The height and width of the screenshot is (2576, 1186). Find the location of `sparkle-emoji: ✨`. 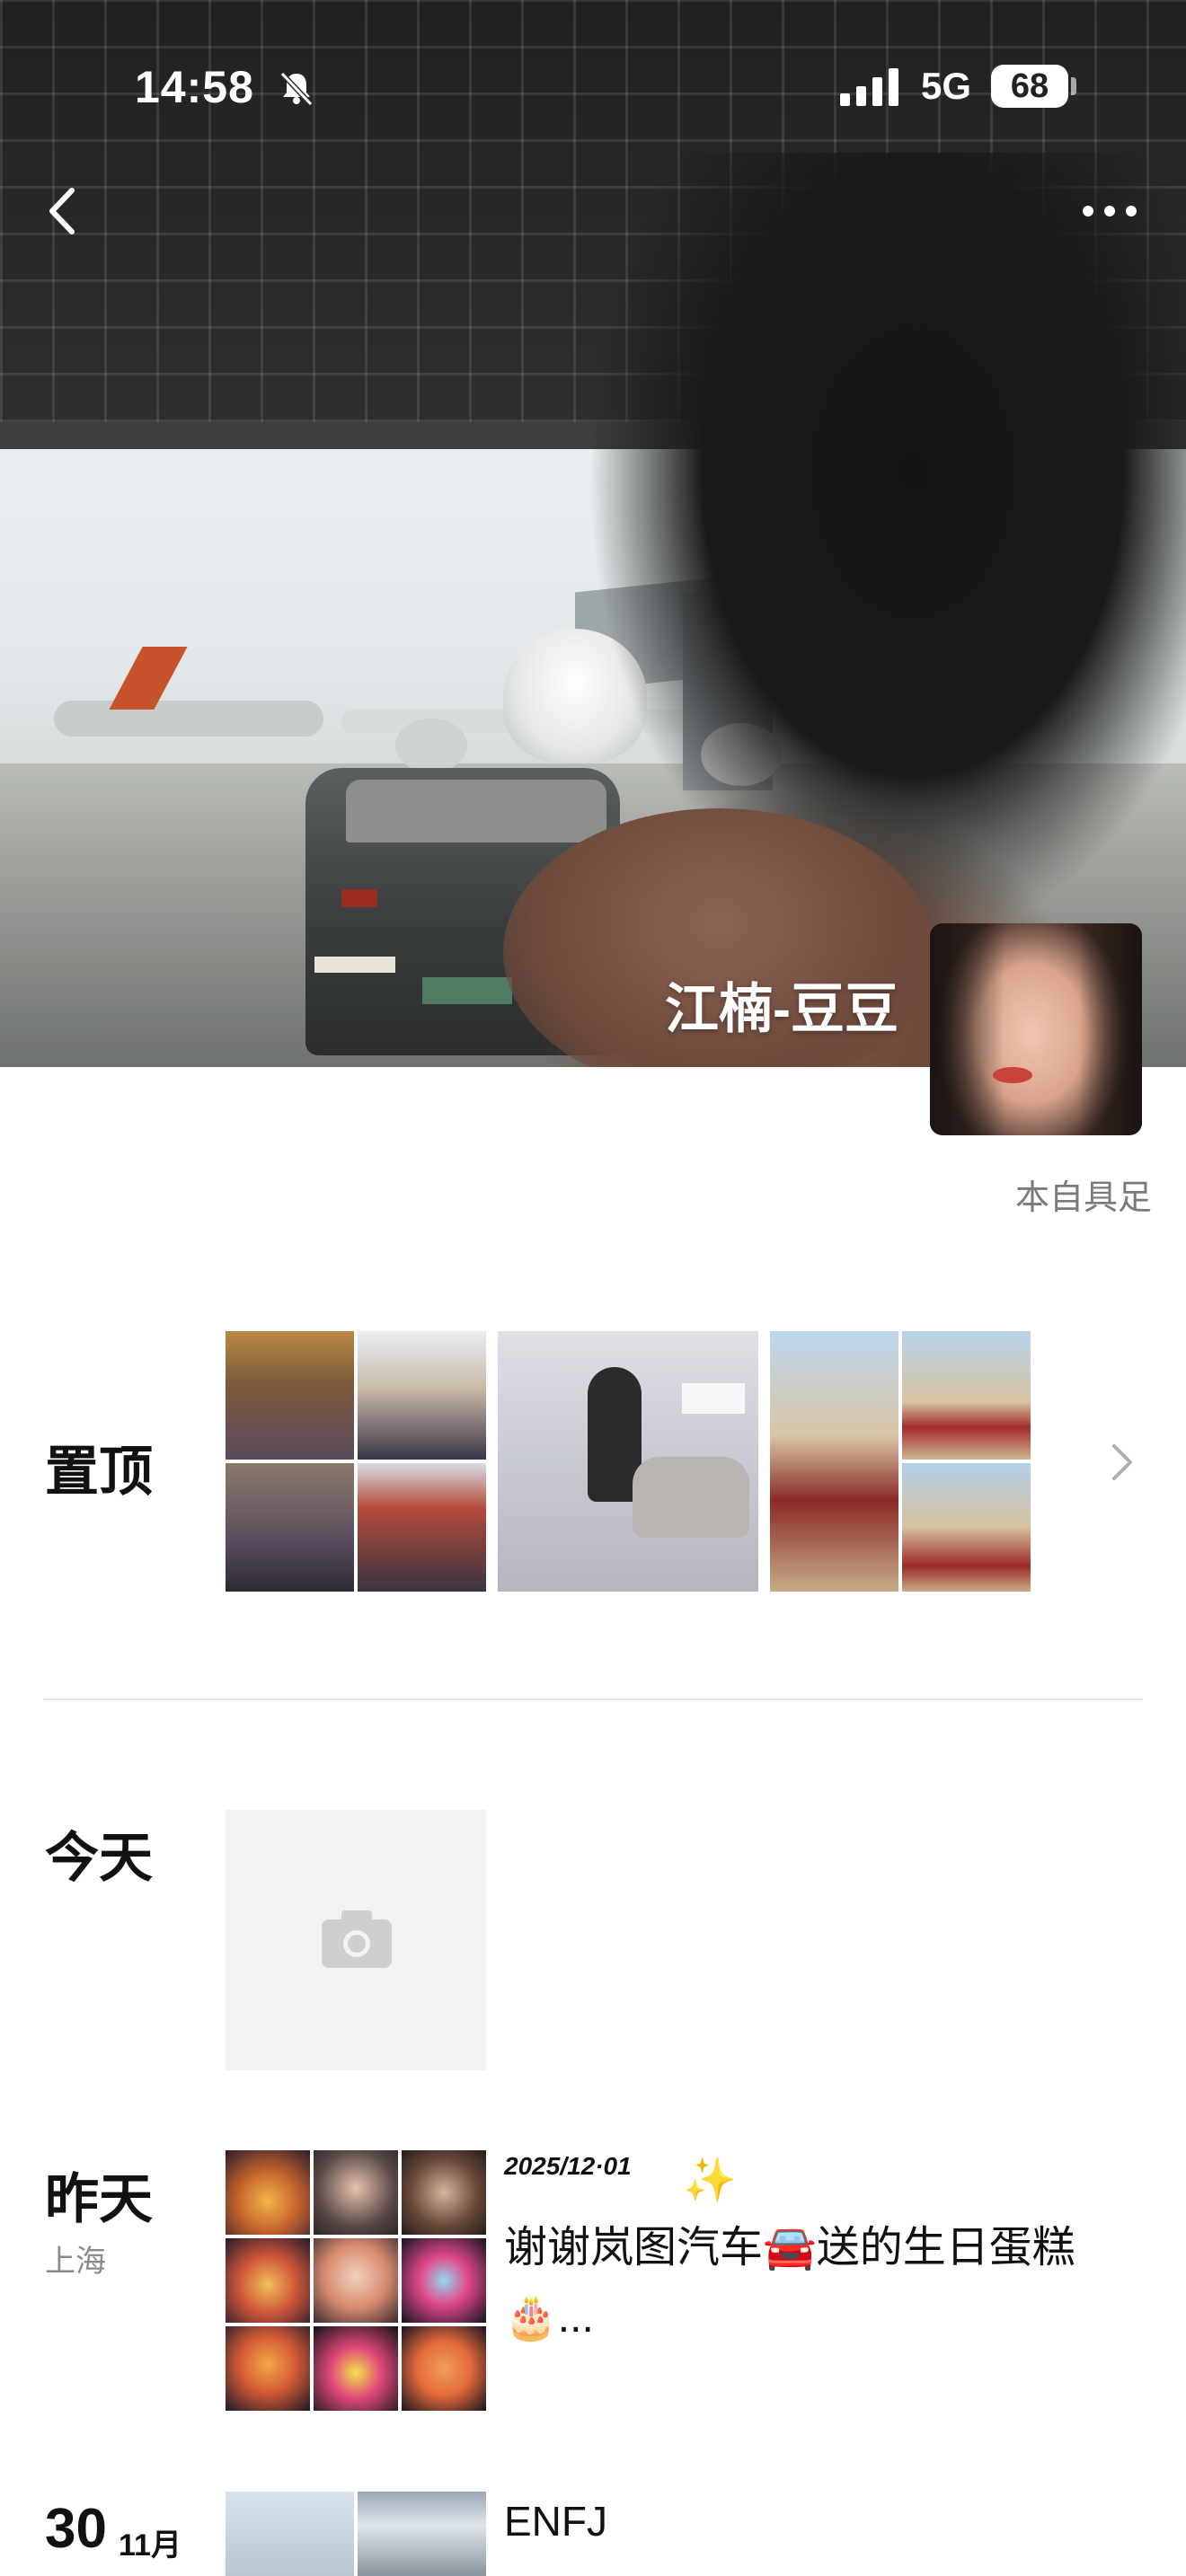

sparkle-emoji: ✨ is located at coordinates (710, 2180).